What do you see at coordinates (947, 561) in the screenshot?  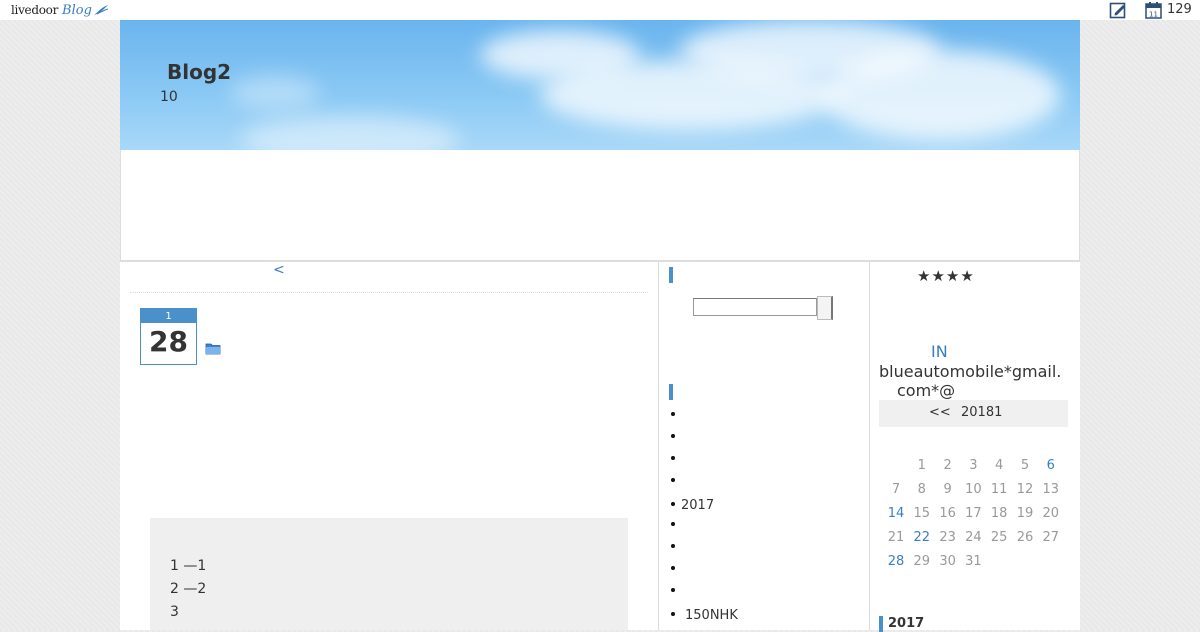 I see `calendar-day: 30` at bounding box center [947, 561].